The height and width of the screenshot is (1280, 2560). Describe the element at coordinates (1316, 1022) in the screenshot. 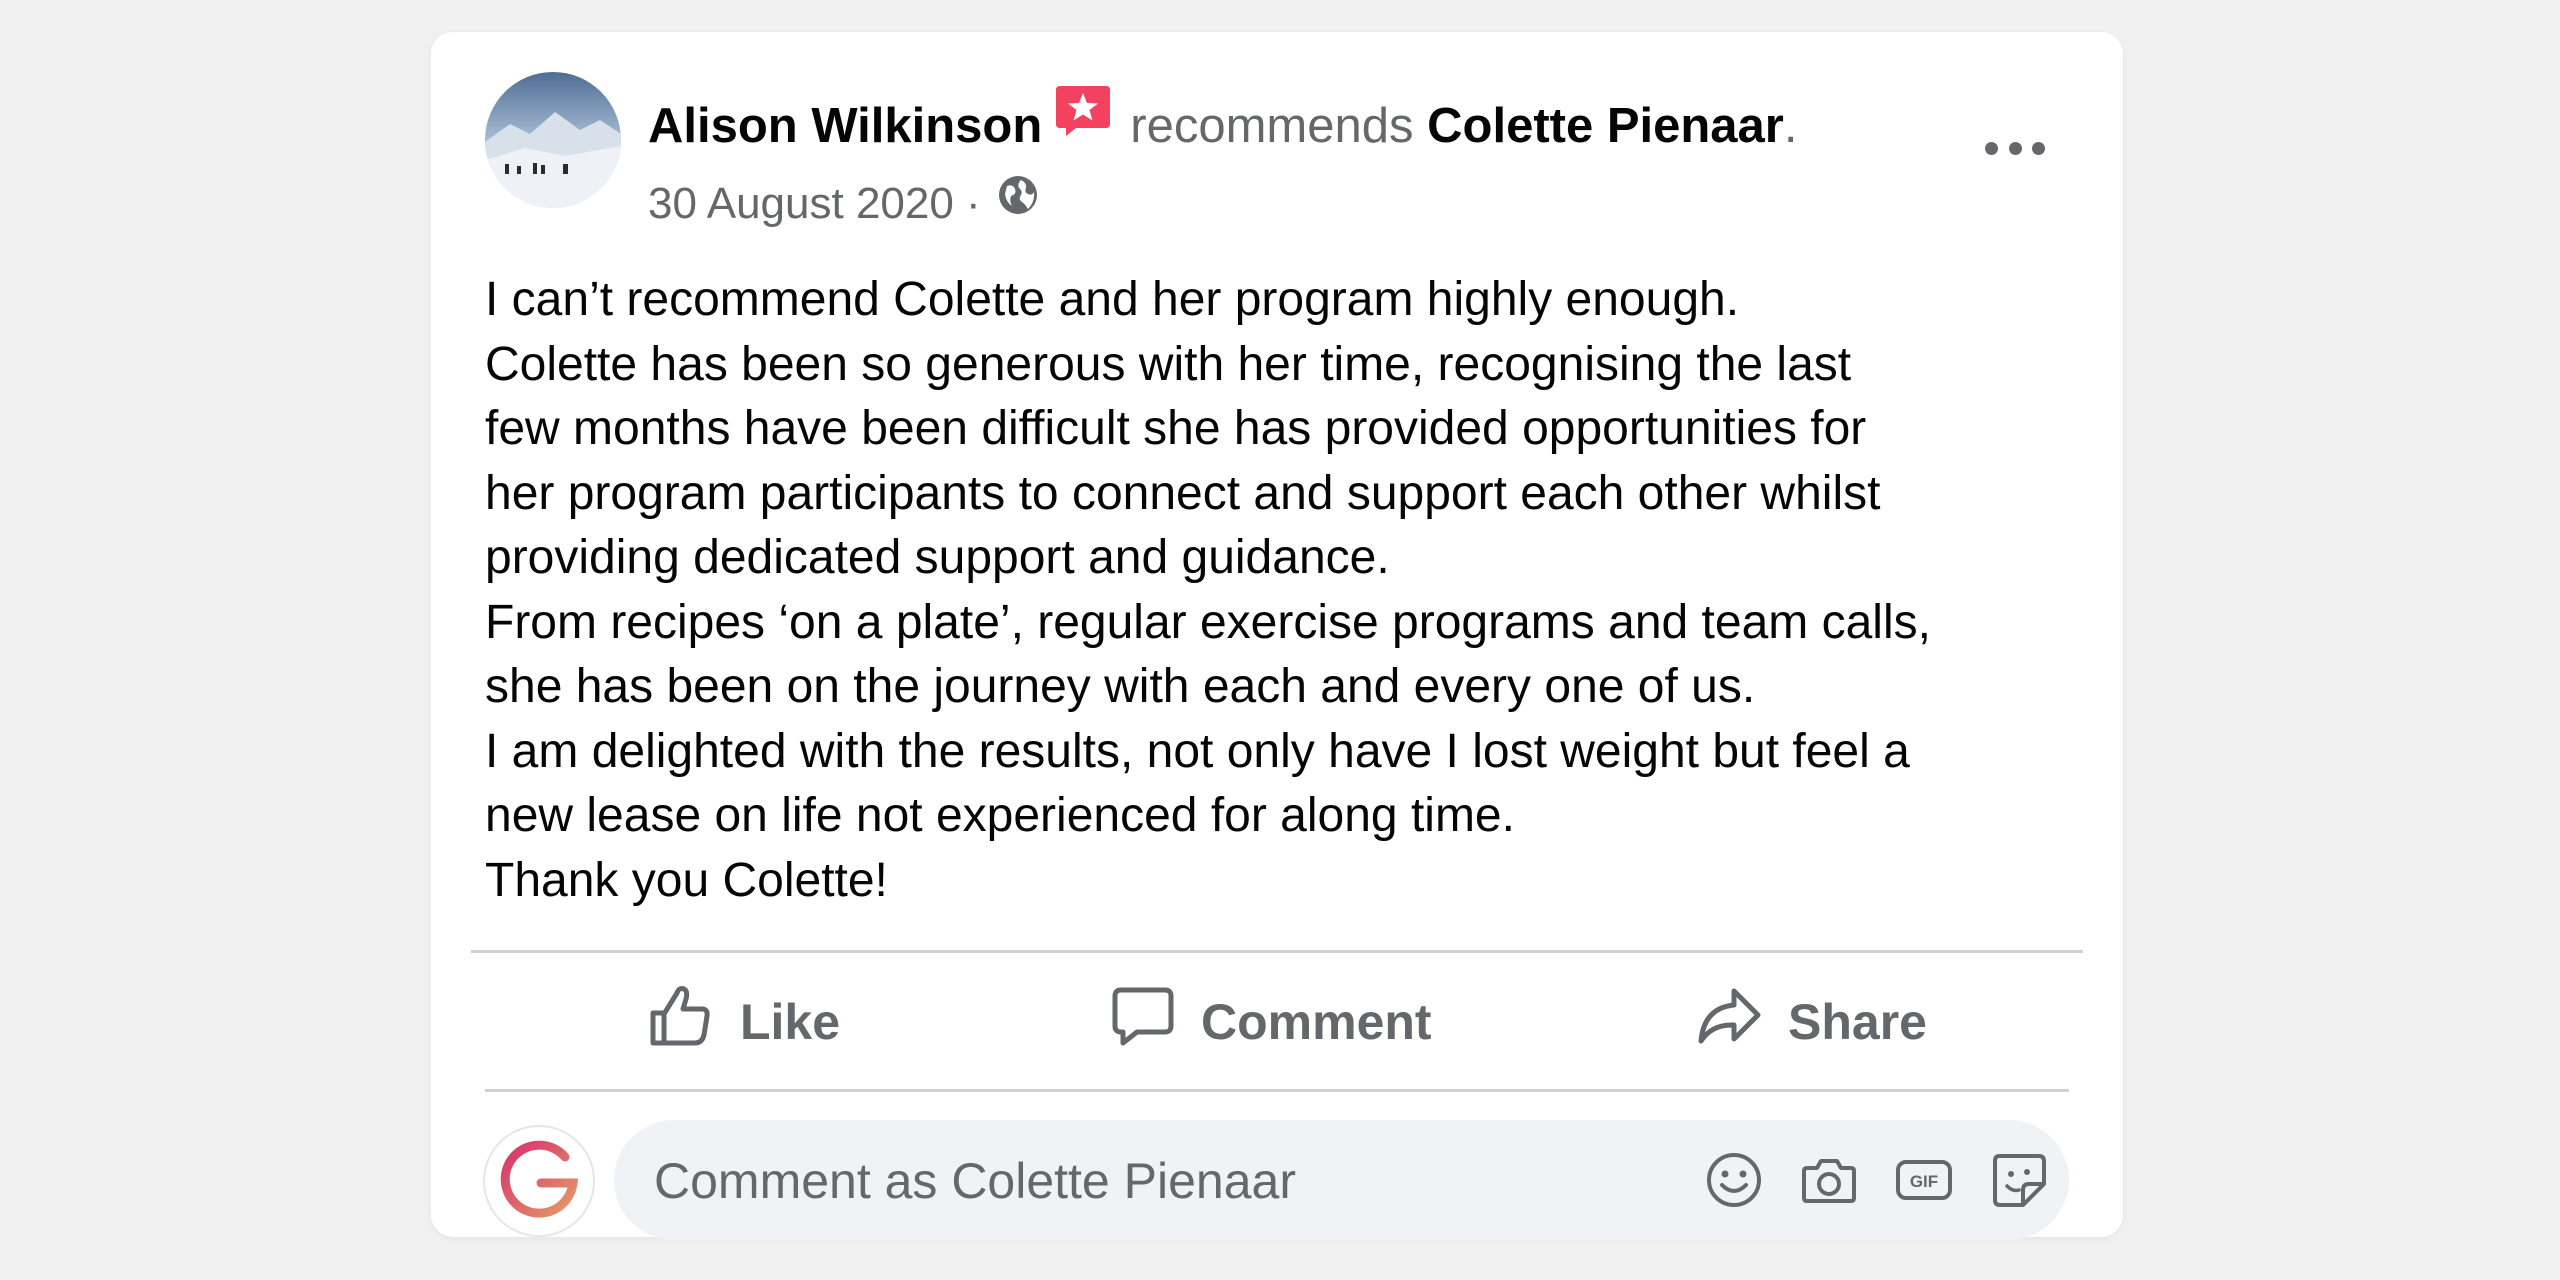

I see `comment-label: Comment` at that location.